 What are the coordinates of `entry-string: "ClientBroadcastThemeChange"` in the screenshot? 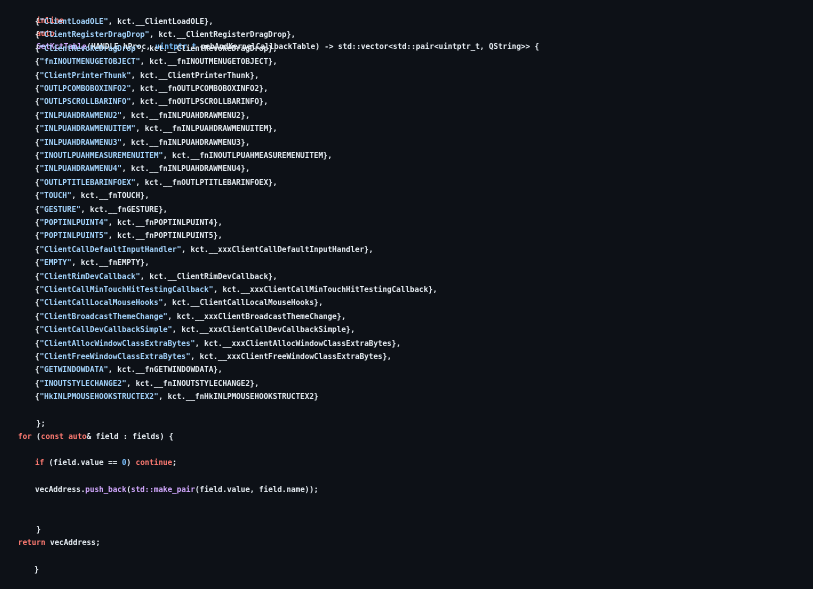 It's located at (103, 316).